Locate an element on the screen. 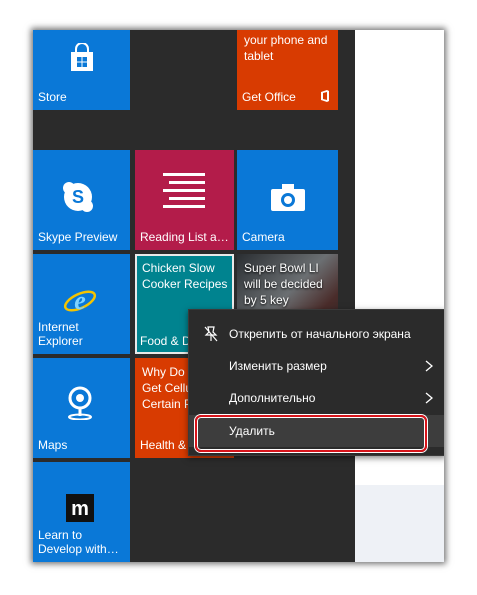  map-pin-icon is located at coordinates (80, 403).